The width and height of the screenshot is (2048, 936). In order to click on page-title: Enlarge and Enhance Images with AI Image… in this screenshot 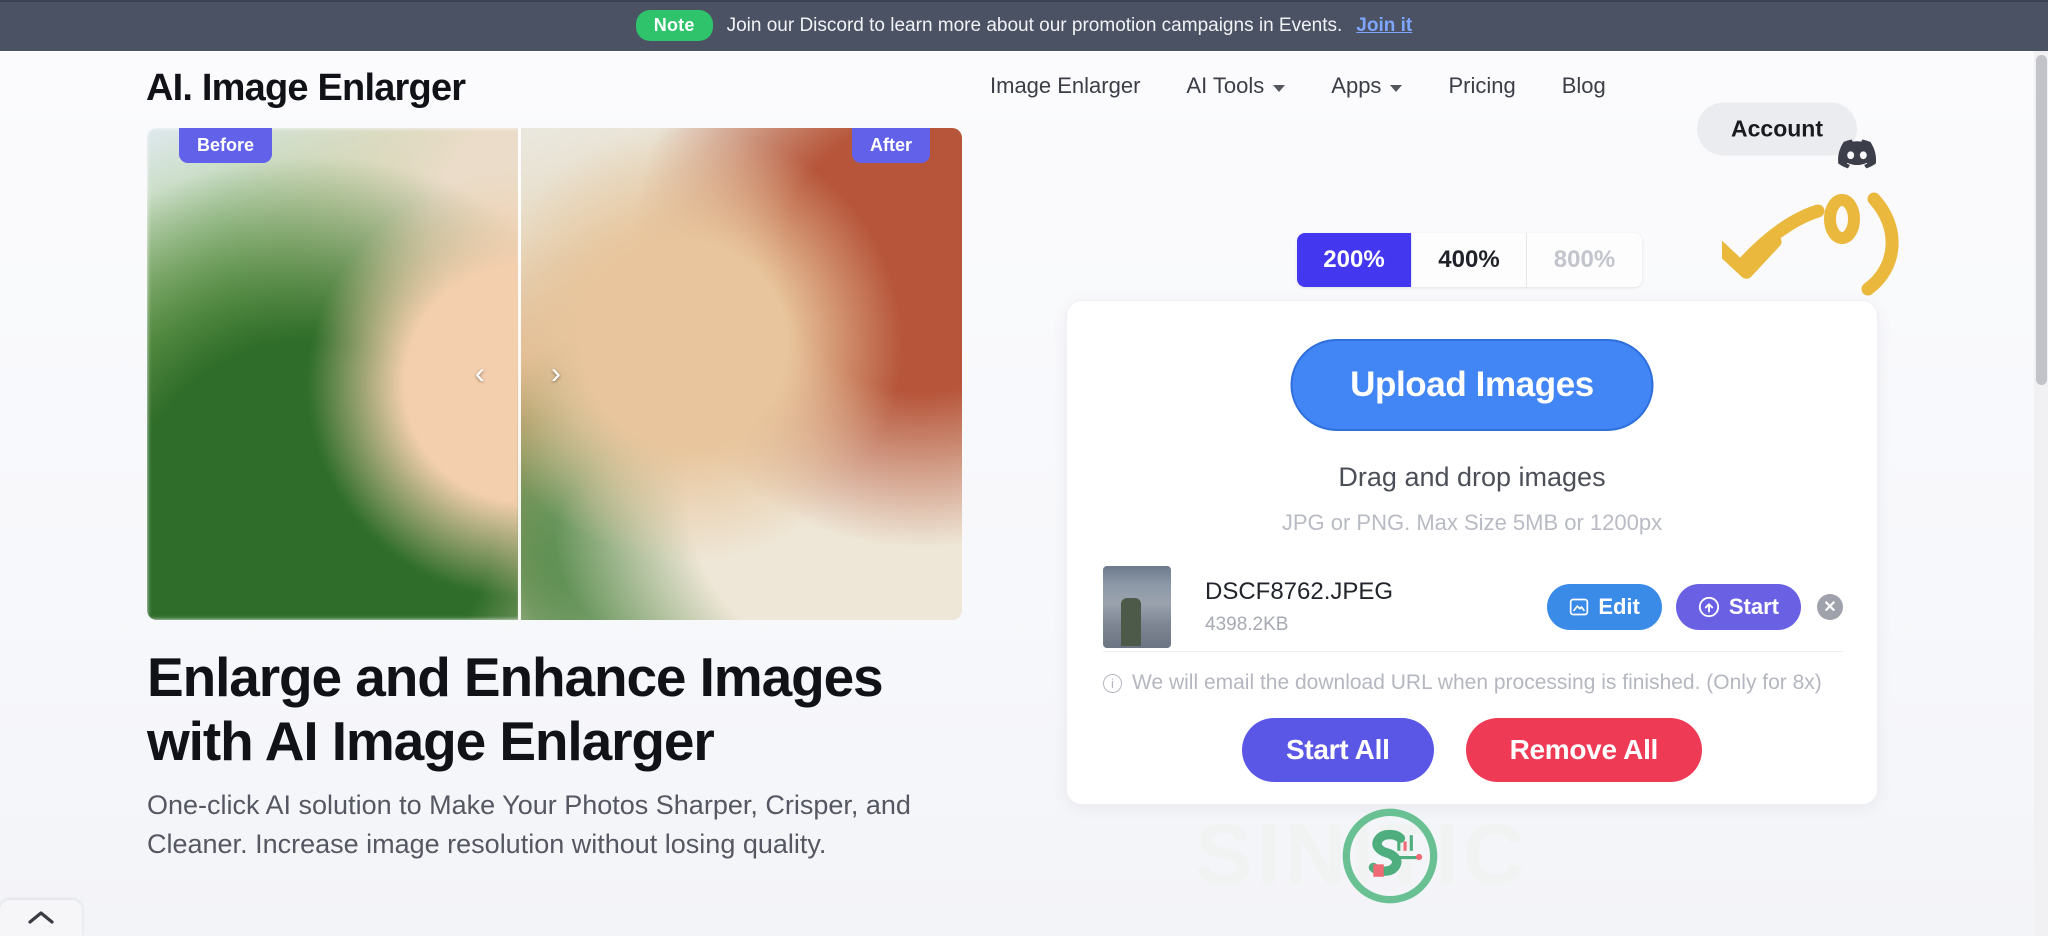, I will do `click(597, 710)`.